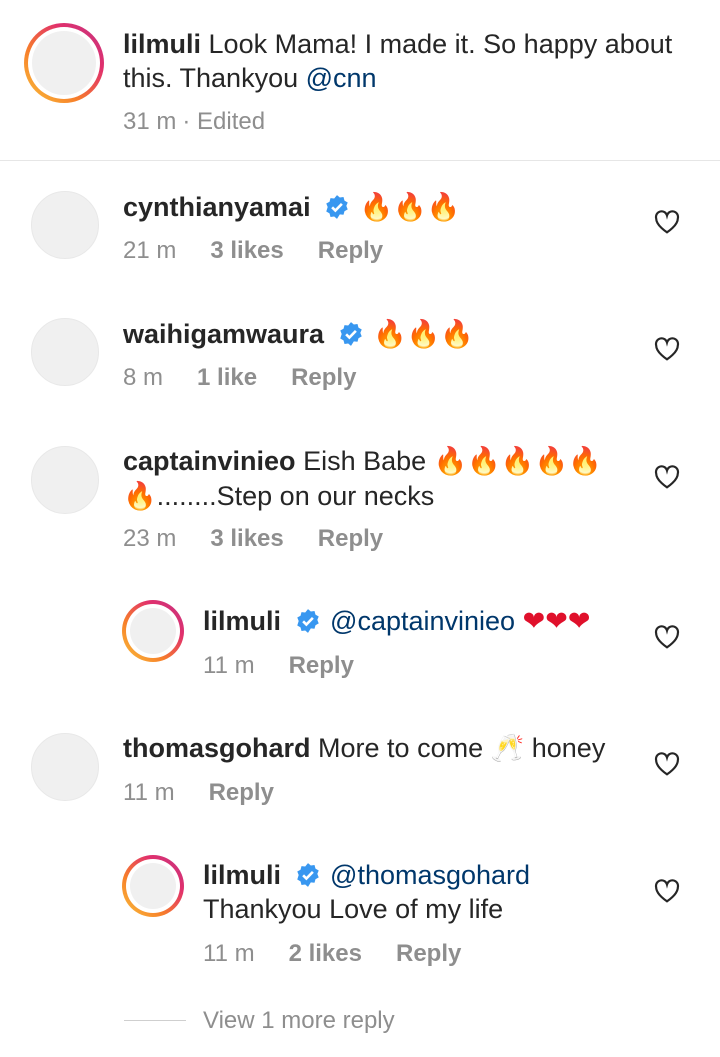 The image size is (720, 1057). What do you see at coordinates (556, 621) in the screenshot?
I see `red-heart-emoji-icon: ❤❤❤` at bounding box center [556, 621].